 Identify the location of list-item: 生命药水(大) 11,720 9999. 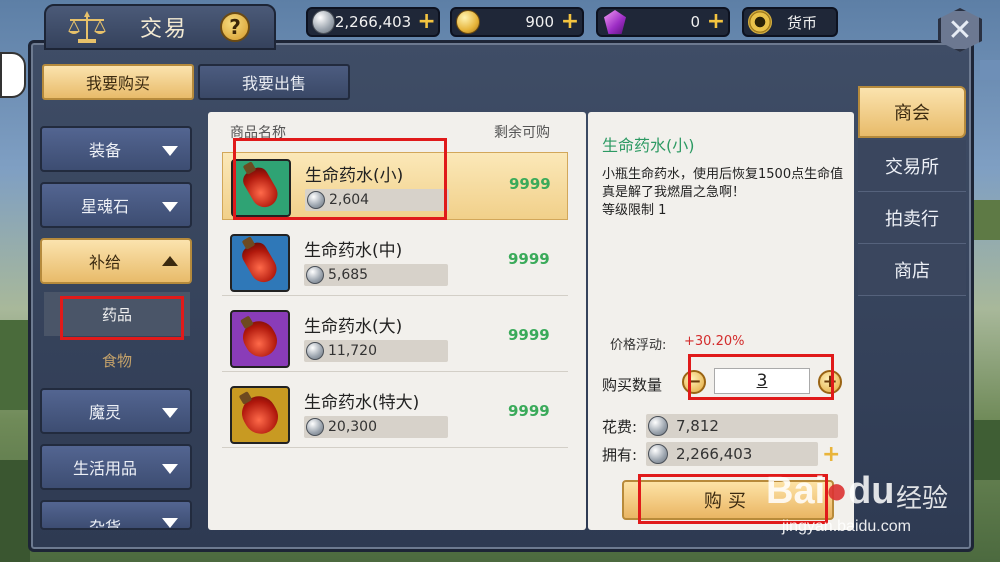
(395, 338).